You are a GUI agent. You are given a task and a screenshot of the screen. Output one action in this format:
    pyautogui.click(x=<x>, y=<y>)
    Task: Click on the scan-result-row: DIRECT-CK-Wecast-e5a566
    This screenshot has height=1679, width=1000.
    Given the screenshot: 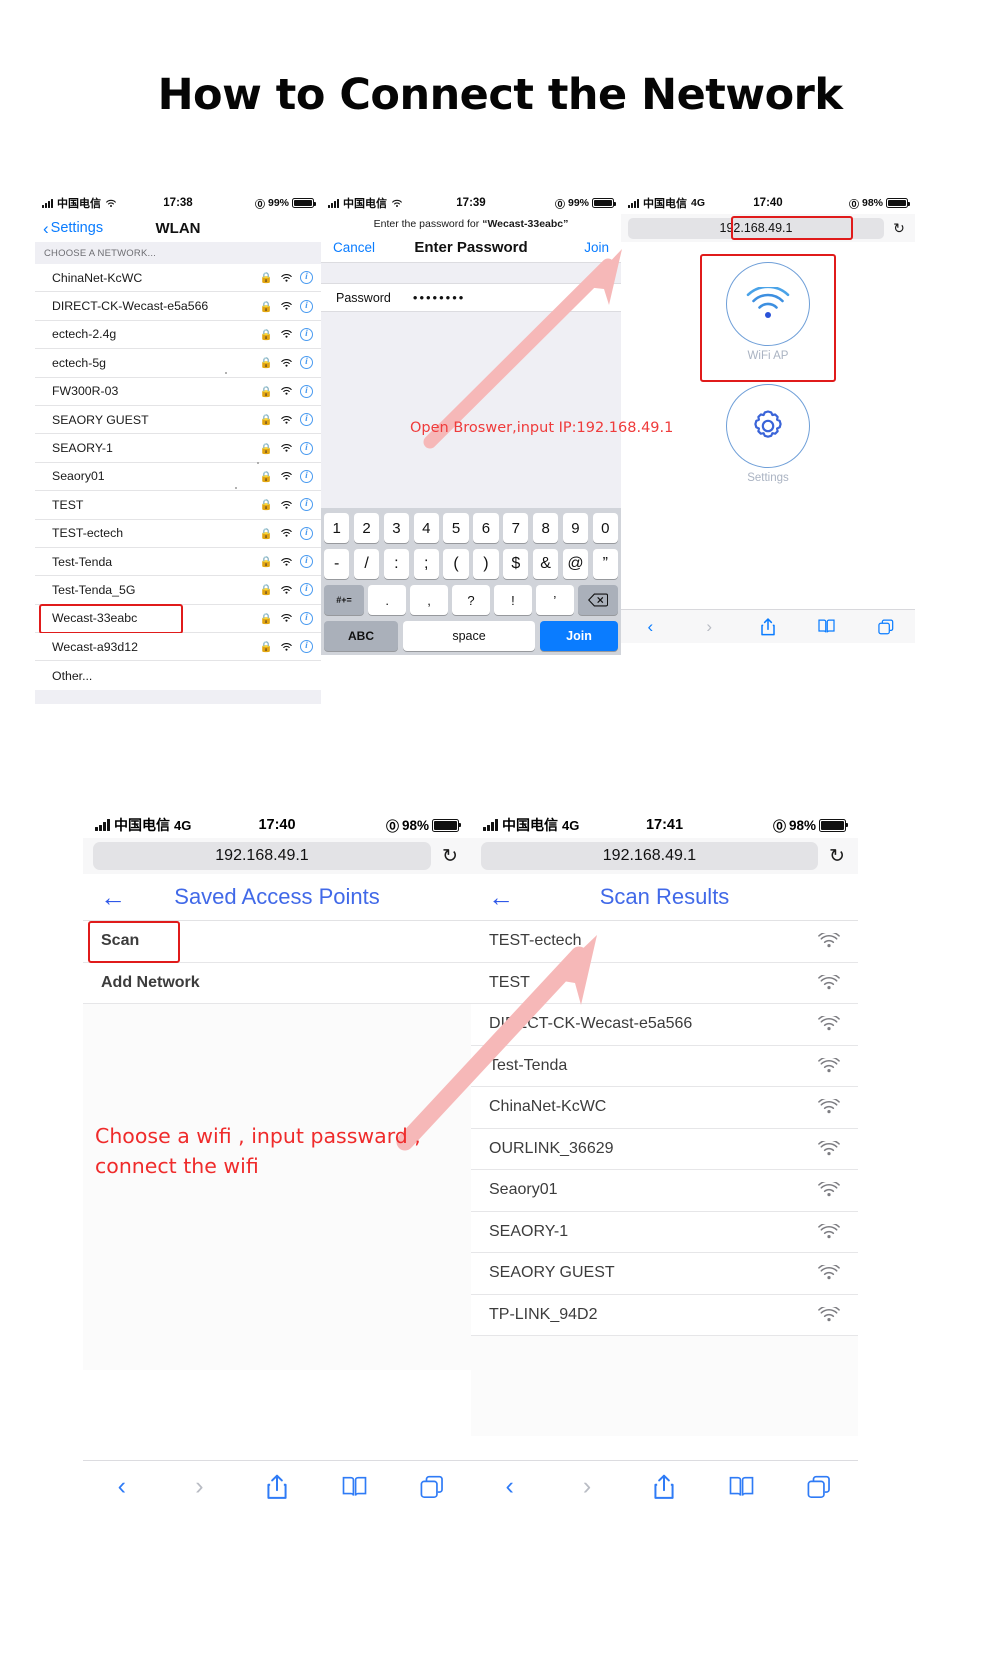 What is the action you would take?
    pyautogui.click(x=664, y=1025)
    